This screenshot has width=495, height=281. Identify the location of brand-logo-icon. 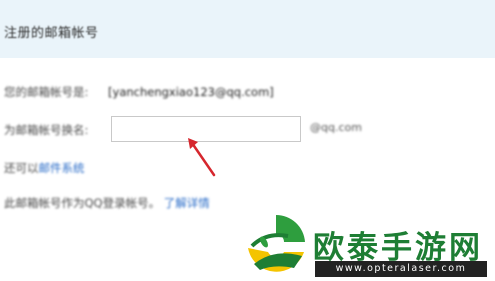
(276, 244).